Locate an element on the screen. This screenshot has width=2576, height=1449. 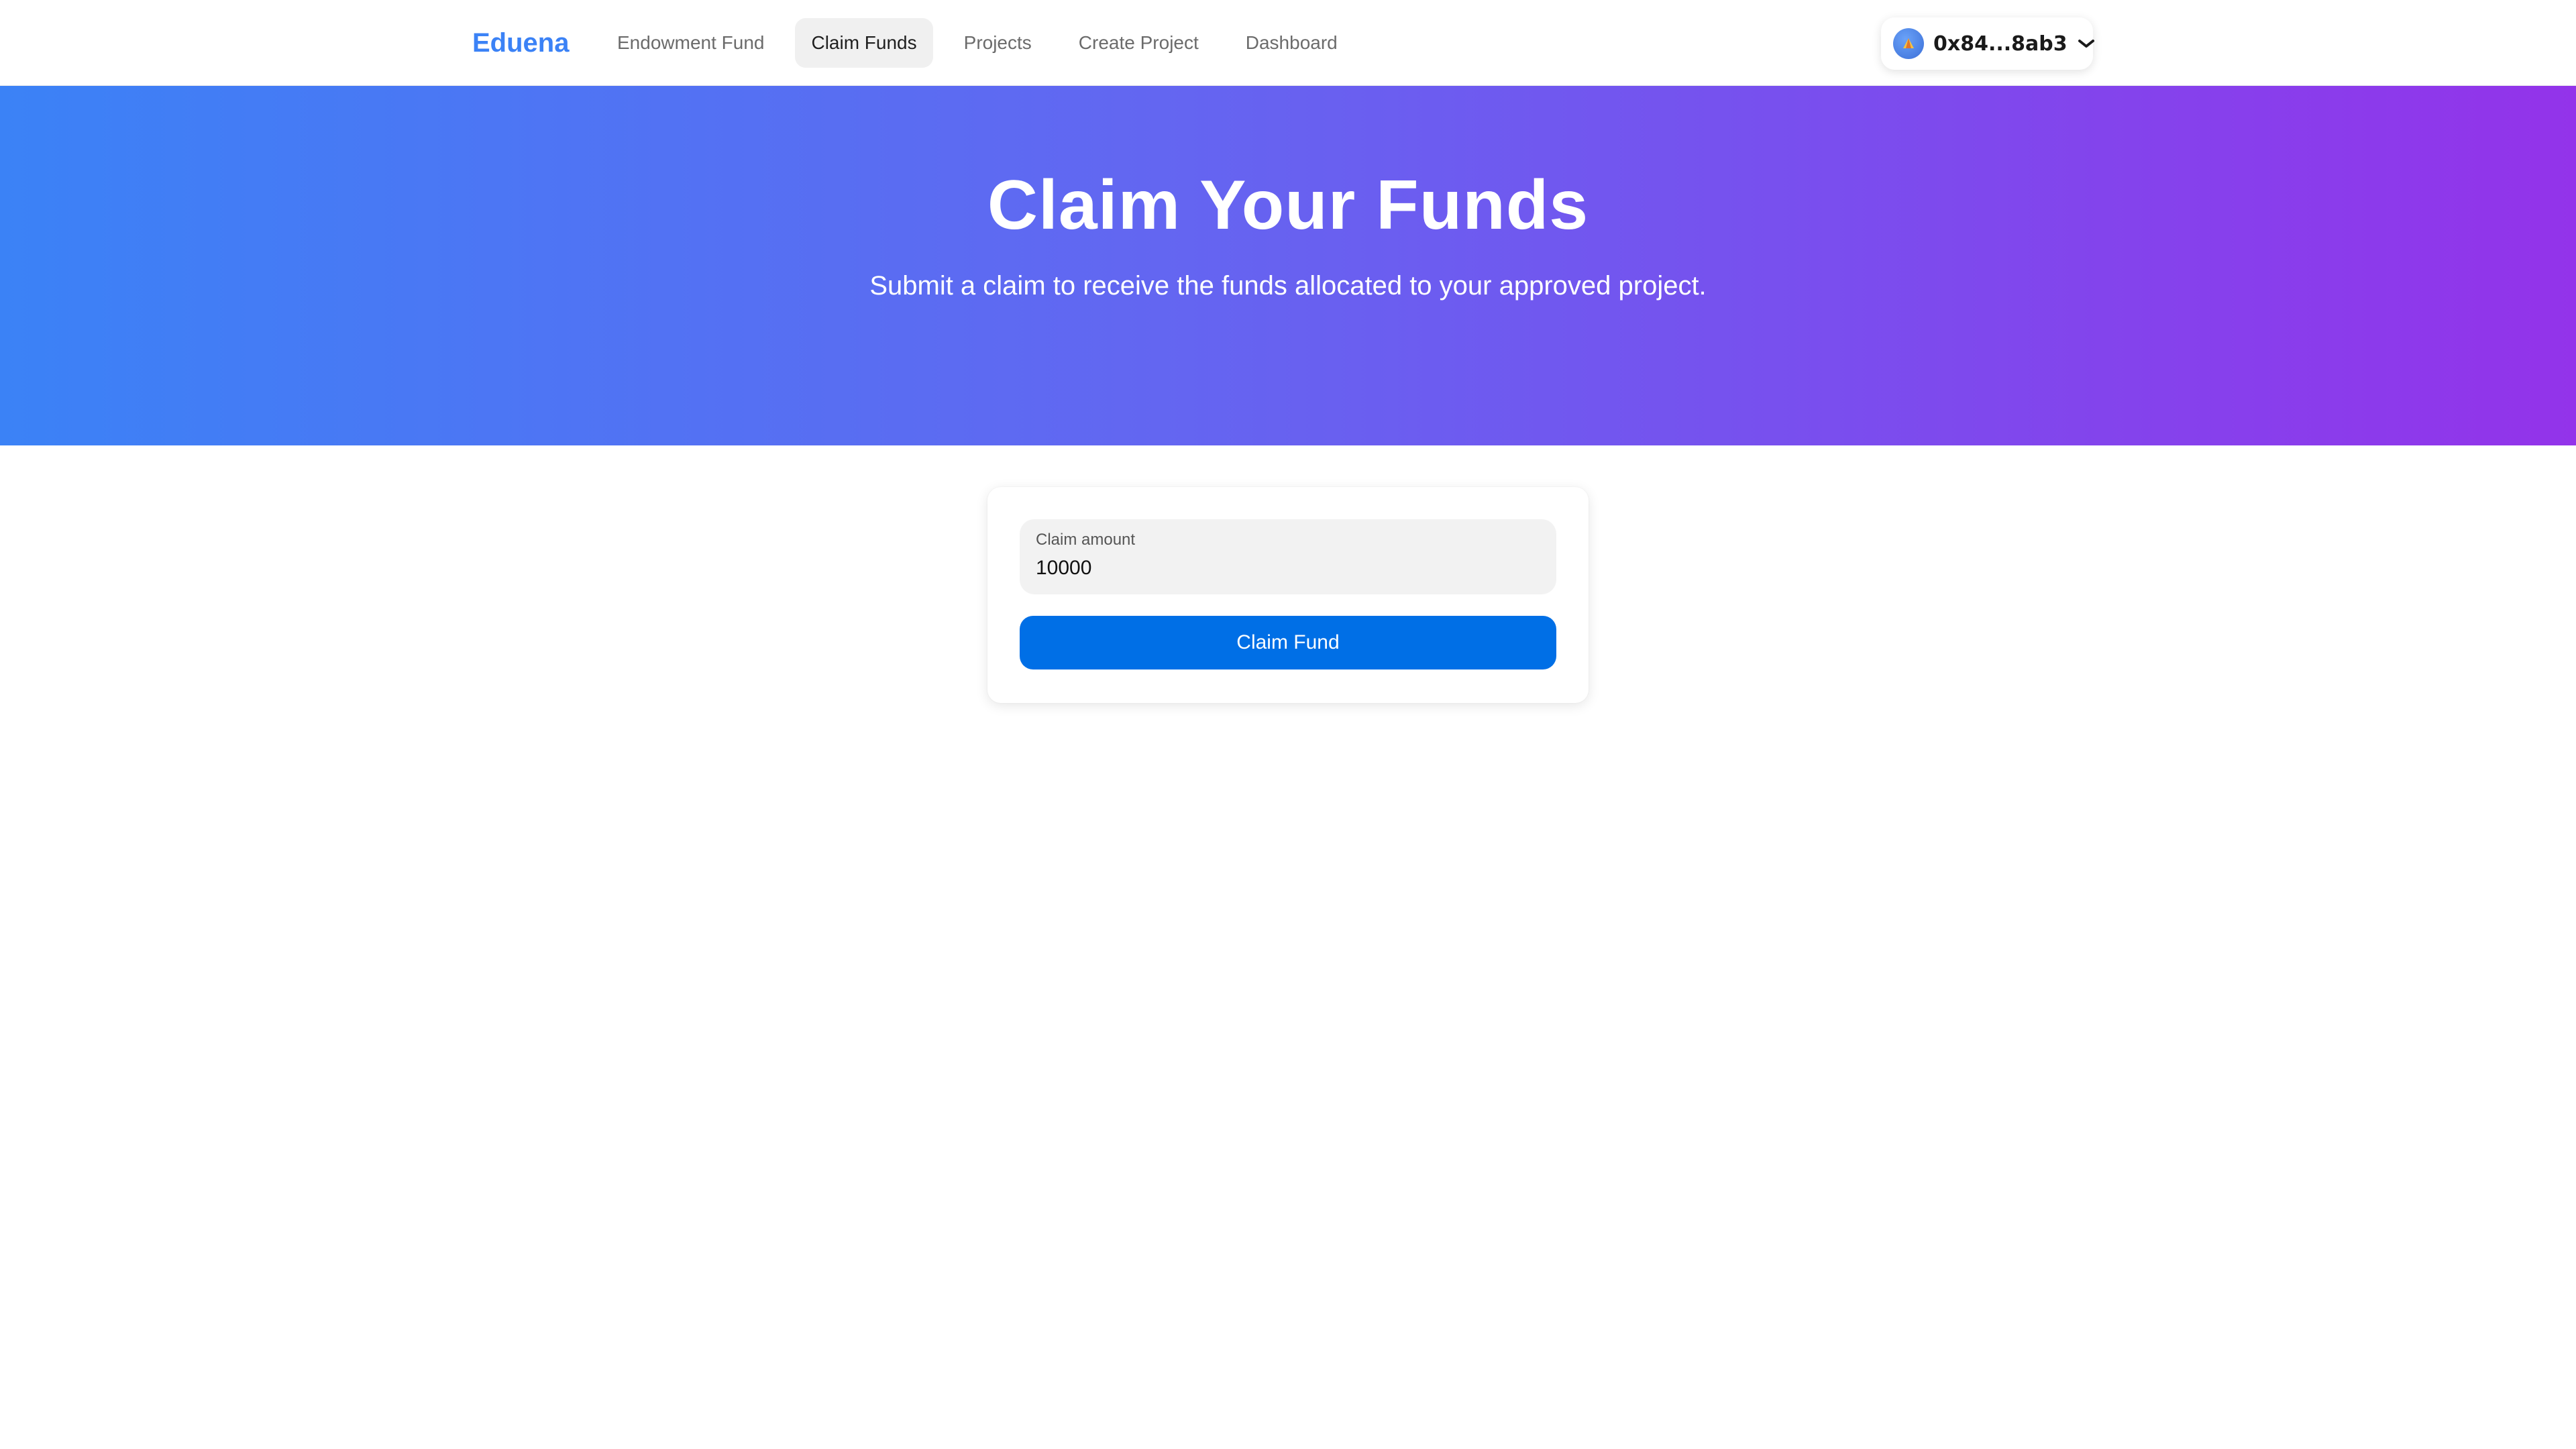
nav-item-endowment-fund: Endowment Fund is located at coordinates (690, 43).